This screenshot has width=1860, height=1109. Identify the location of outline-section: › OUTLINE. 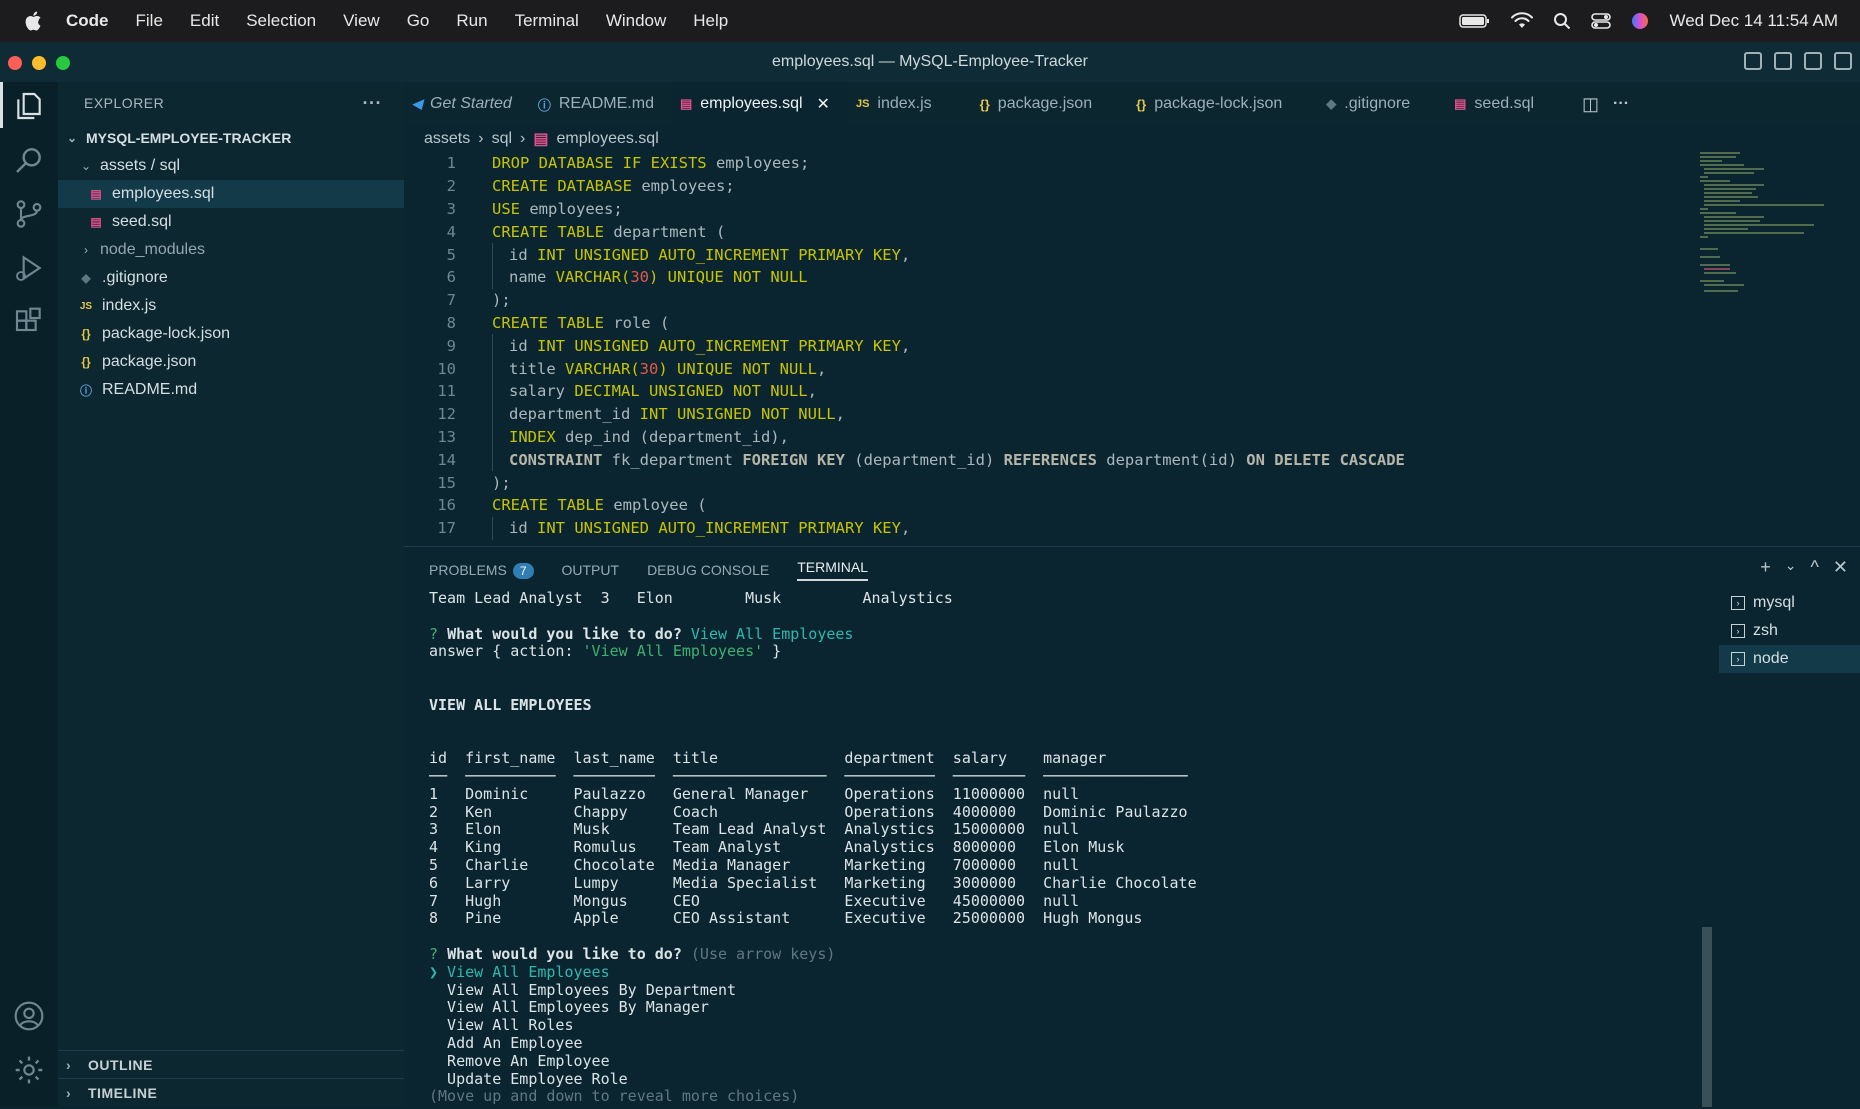
(231, 1064).